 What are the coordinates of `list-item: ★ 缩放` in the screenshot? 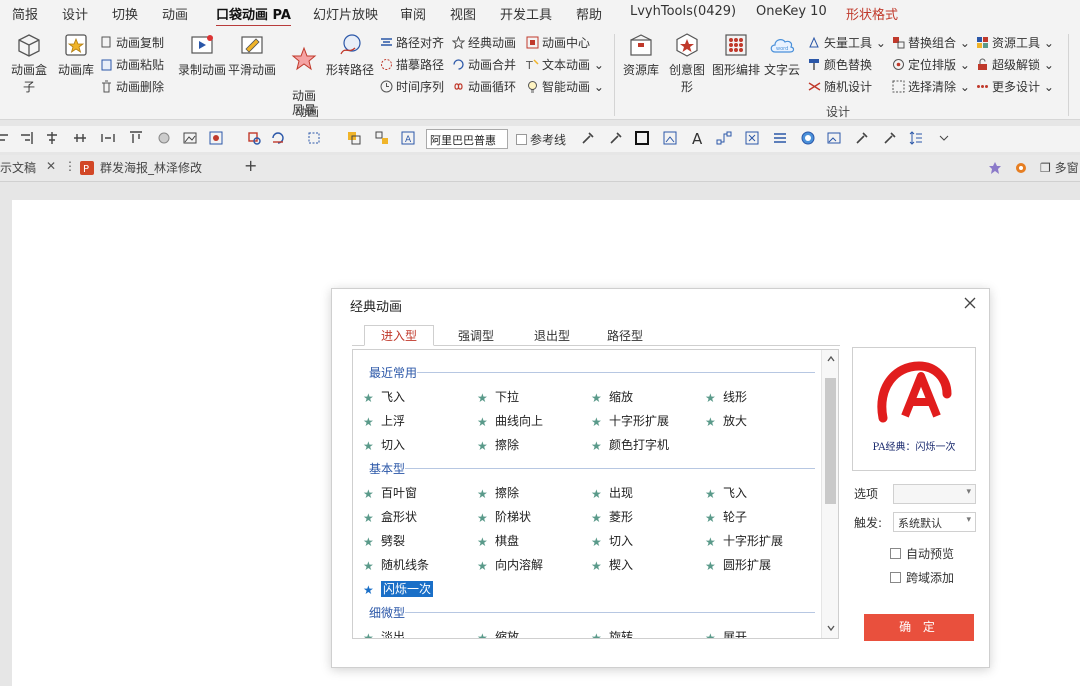 It's located at (612, 396).